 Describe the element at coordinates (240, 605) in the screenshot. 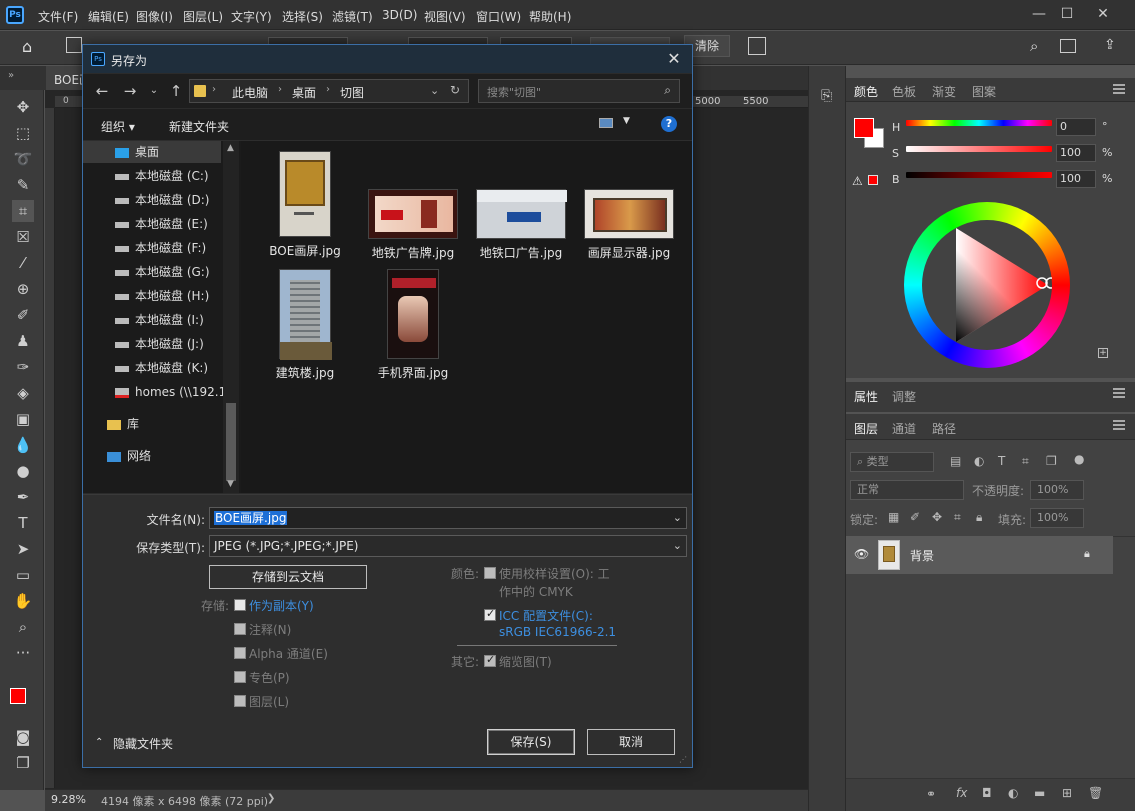

I see `as-copy-checkbox` at that location.